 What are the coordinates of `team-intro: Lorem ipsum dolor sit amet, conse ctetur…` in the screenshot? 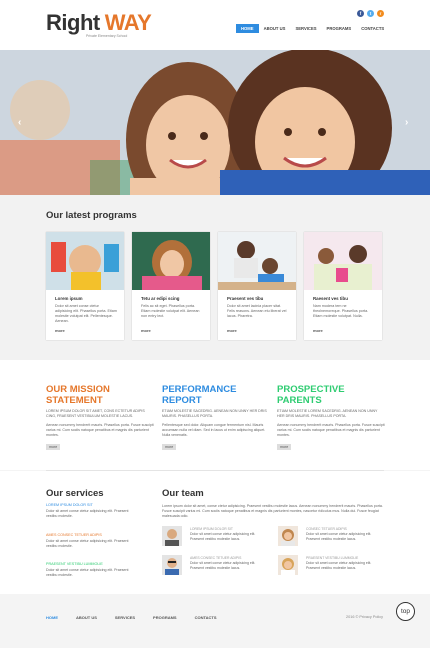 It's located at (272, 511).